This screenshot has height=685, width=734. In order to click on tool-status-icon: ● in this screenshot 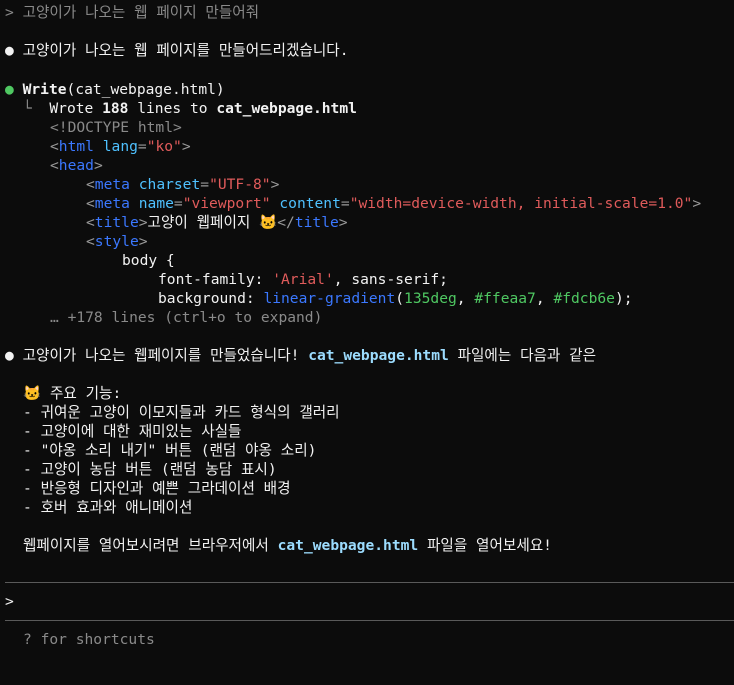, I will do `click(9, 89)`.